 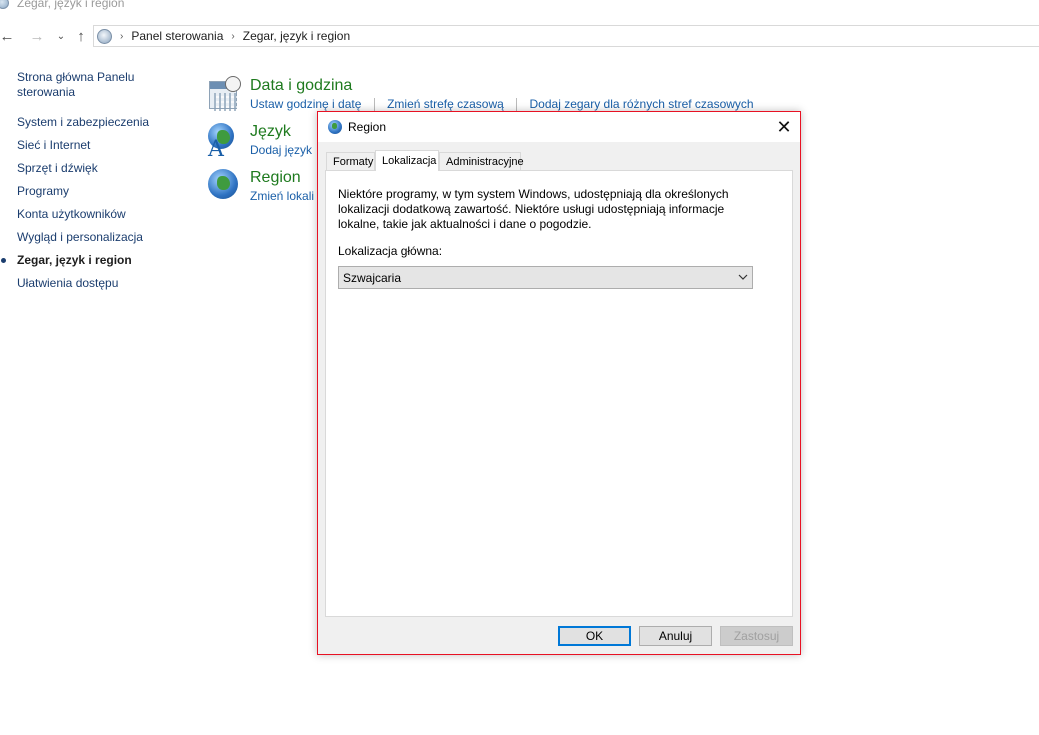 I want to click on window-title-bar: Zegar, język i region, so click(x=519, y=6).